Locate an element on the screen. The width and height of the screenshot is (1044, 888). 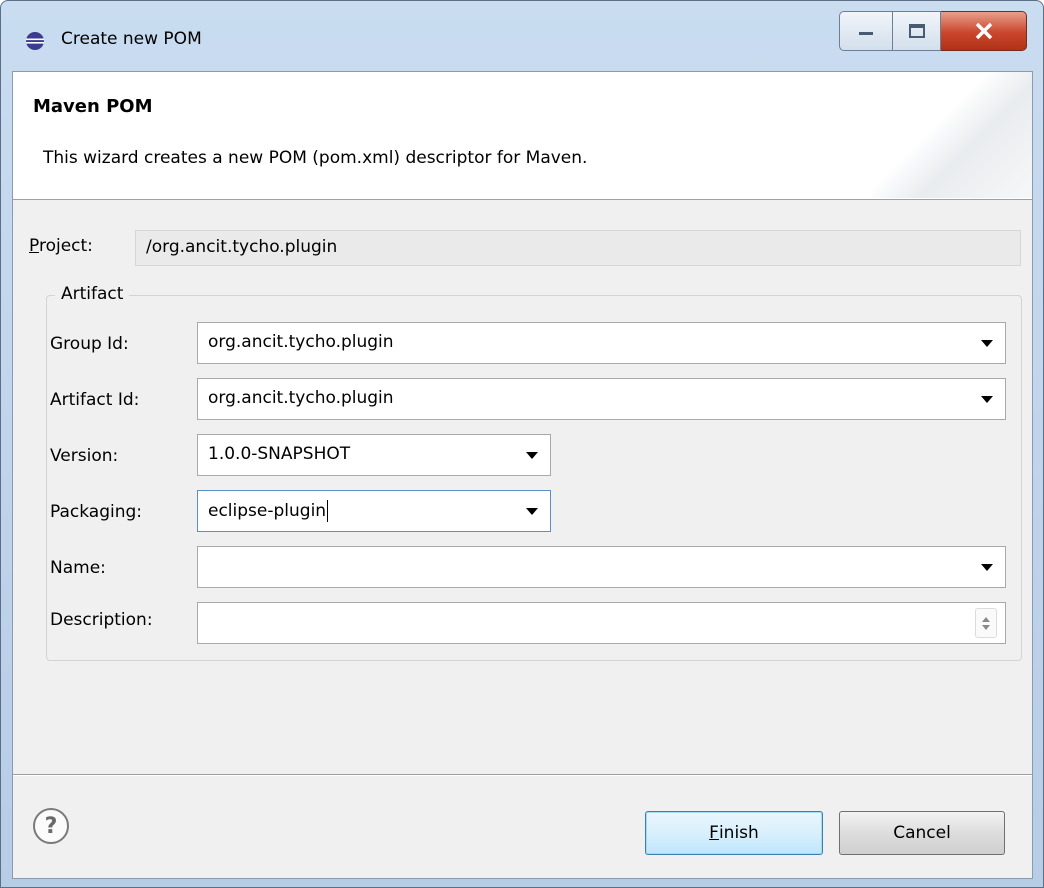
packaging-combo: eclipse-plugin is located at coordinates (374, 511).